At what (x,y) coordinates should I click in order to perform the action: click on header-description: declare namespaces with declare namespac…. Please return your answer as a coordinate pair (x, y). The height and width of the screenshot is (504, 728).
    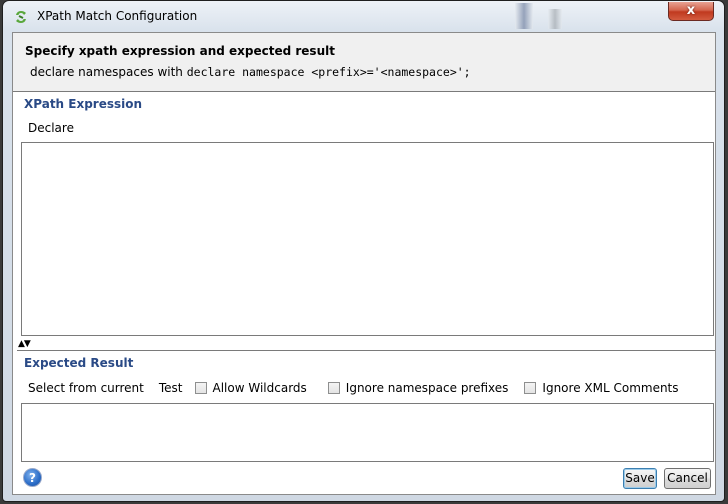
    Looking at the image, I should click on (250, 72).